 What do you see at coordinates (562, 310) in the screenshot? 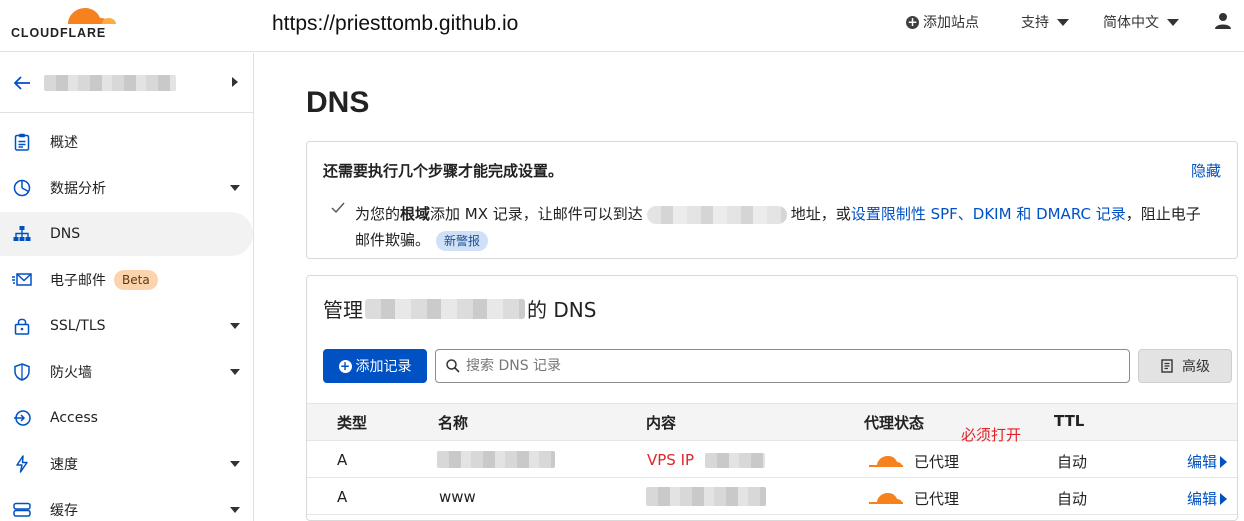
I see `dns-title-suffix: 的 DNS` at bounding box center [562, 310].